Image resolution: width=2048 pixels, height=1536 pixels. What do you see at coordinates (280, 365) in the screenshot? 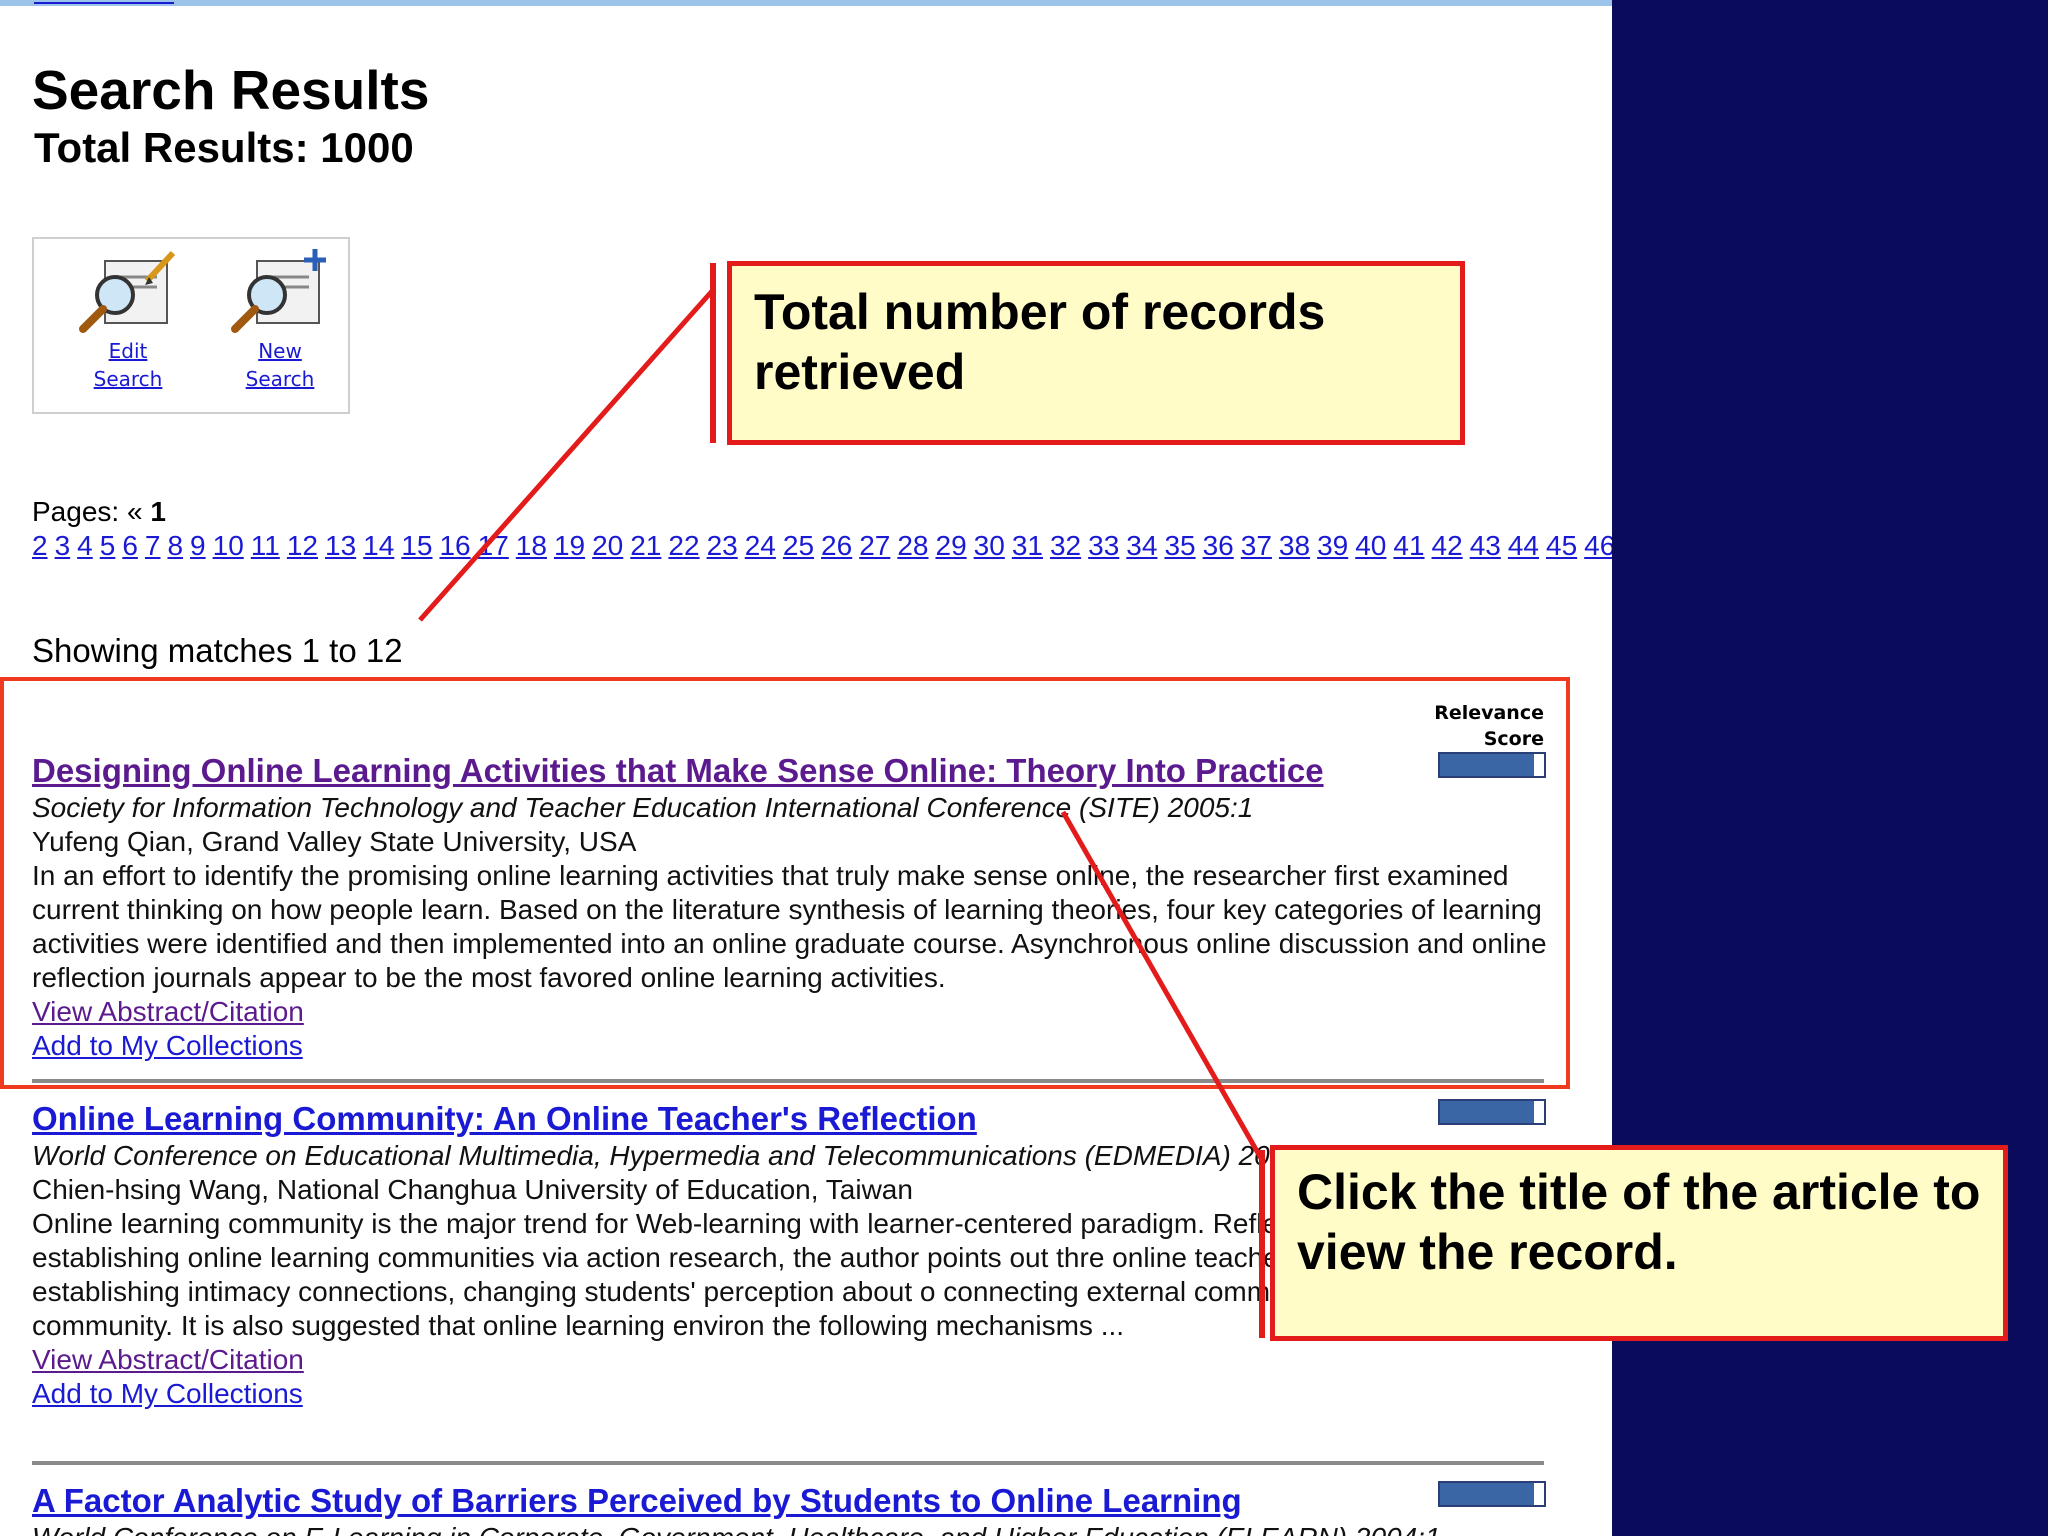
I see `new-search-link: New Search` at bounding box center [280, 365].